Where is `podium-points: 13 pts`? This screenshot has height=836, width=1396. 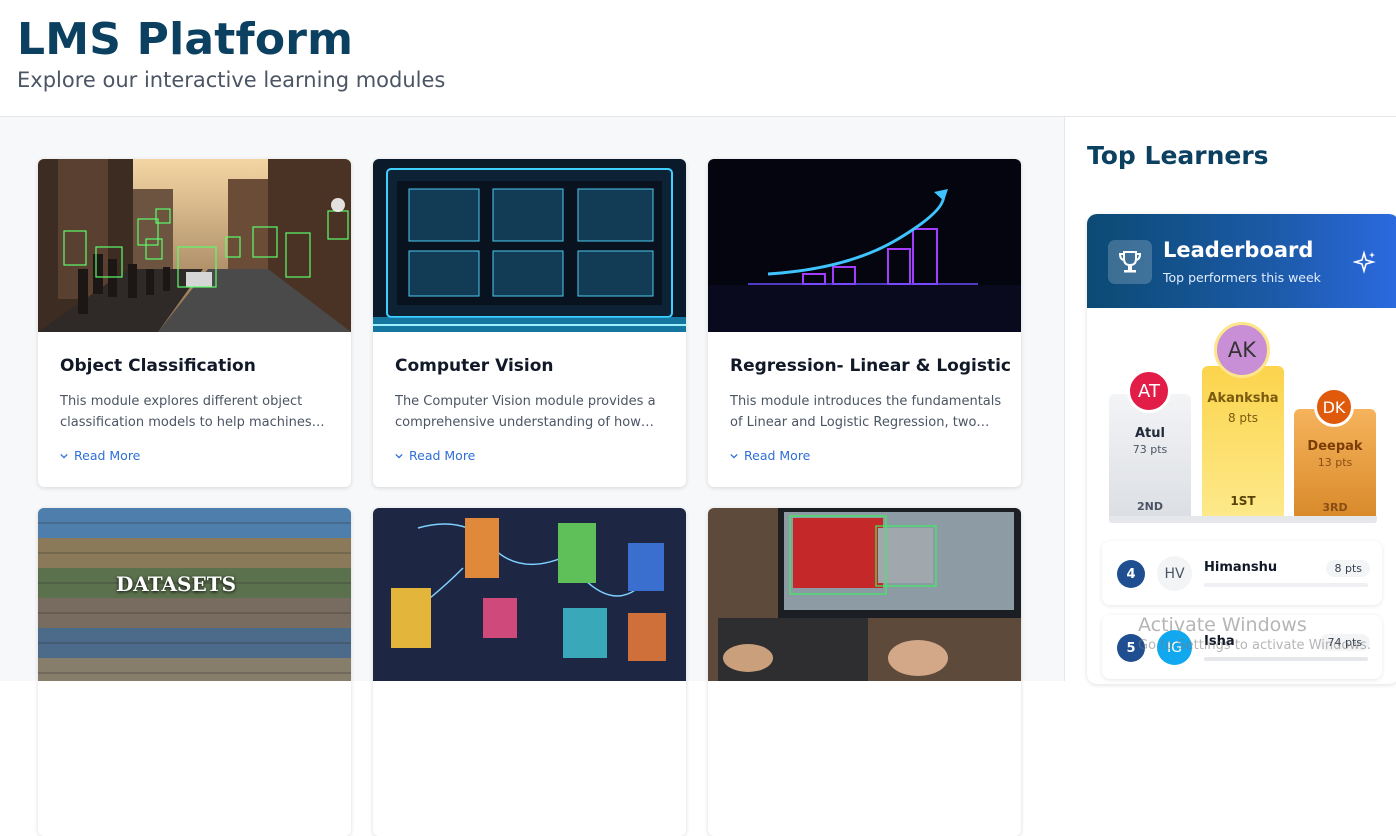
podium-points: 13 pts is located at coordinates (1335, 462).